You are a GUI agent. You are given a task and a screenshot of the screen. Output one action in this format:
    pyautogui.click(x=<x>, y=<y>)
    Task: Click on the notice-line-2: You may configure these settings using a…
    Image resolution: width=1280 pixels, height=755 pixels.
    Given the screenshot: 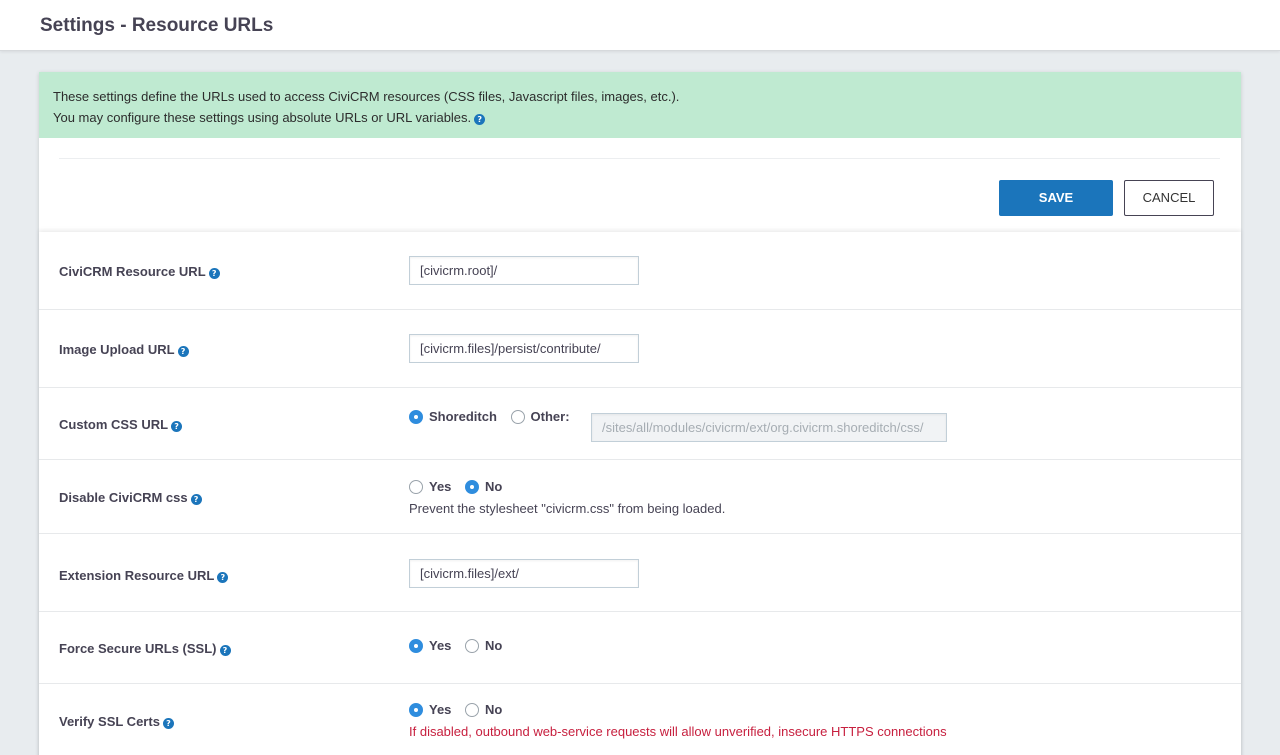 What is the action you would take?
    pyautogui.click(x=262, y=117)
    